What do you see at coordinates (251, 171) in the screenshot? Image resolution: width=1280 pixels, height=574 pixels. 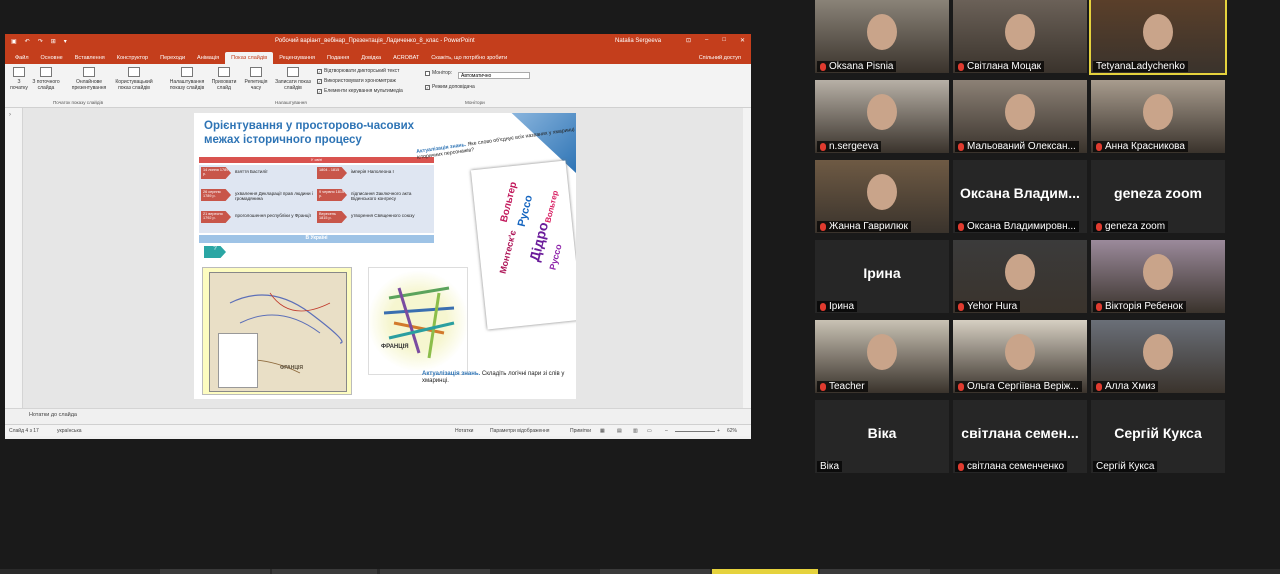 I see `event-text-left: взяття Бастилії` at bounding box center [251, 171].